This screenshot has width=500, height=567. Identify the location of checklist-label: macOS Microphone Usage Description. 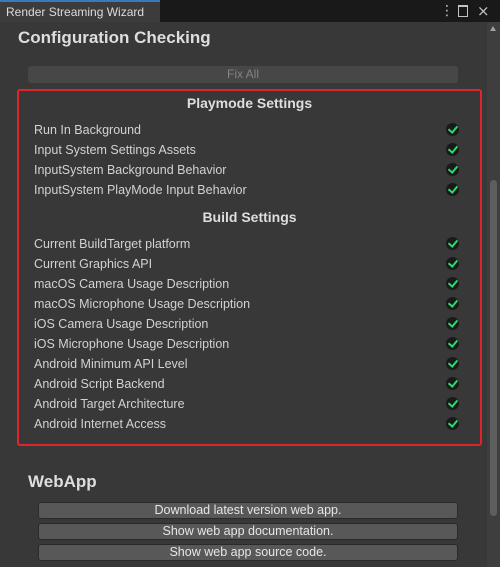
(142, 304).